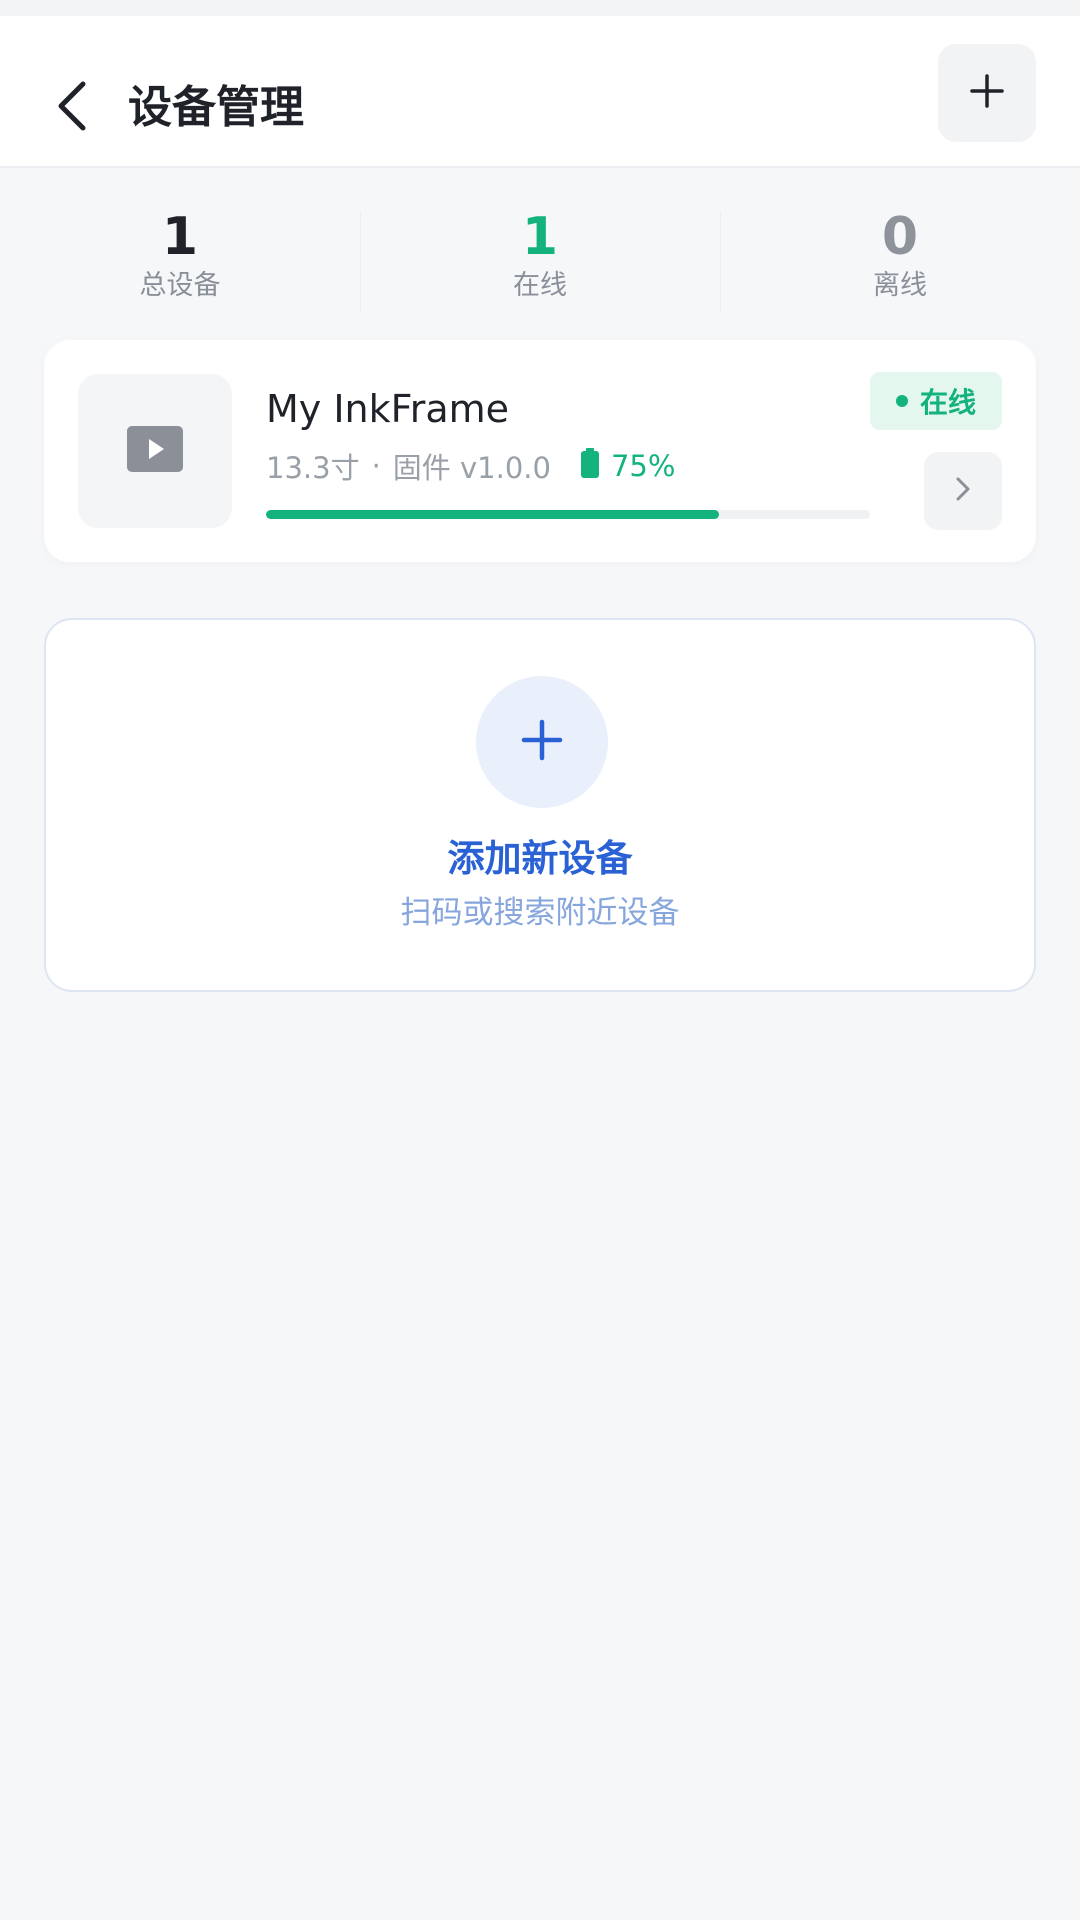 The width and height of the screenshot is (1080, 1920). I want to click on status-bar-area, so click(540, 8).